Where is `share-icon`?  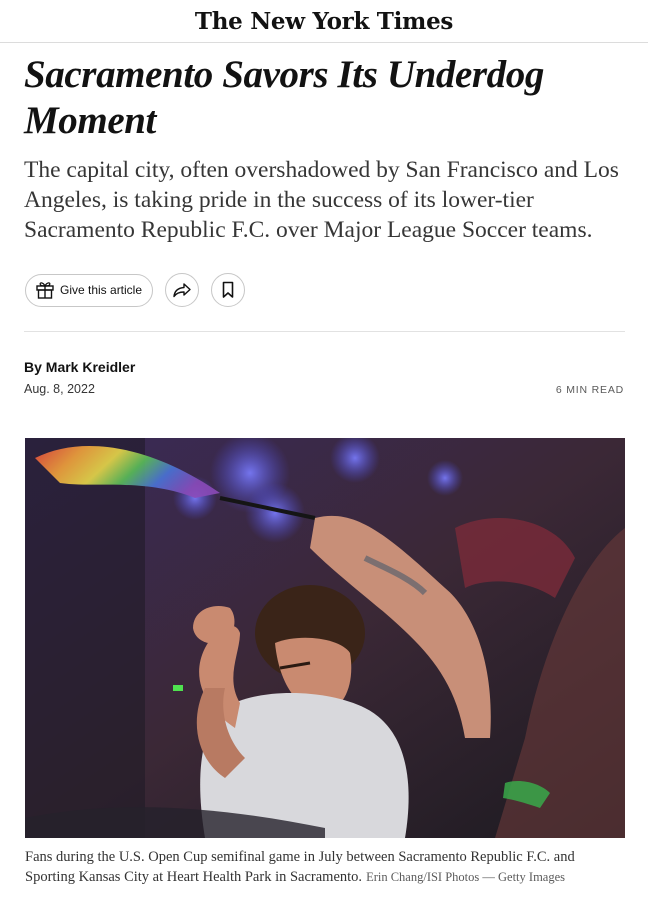
share-icon is located at coordinates (182, 290).